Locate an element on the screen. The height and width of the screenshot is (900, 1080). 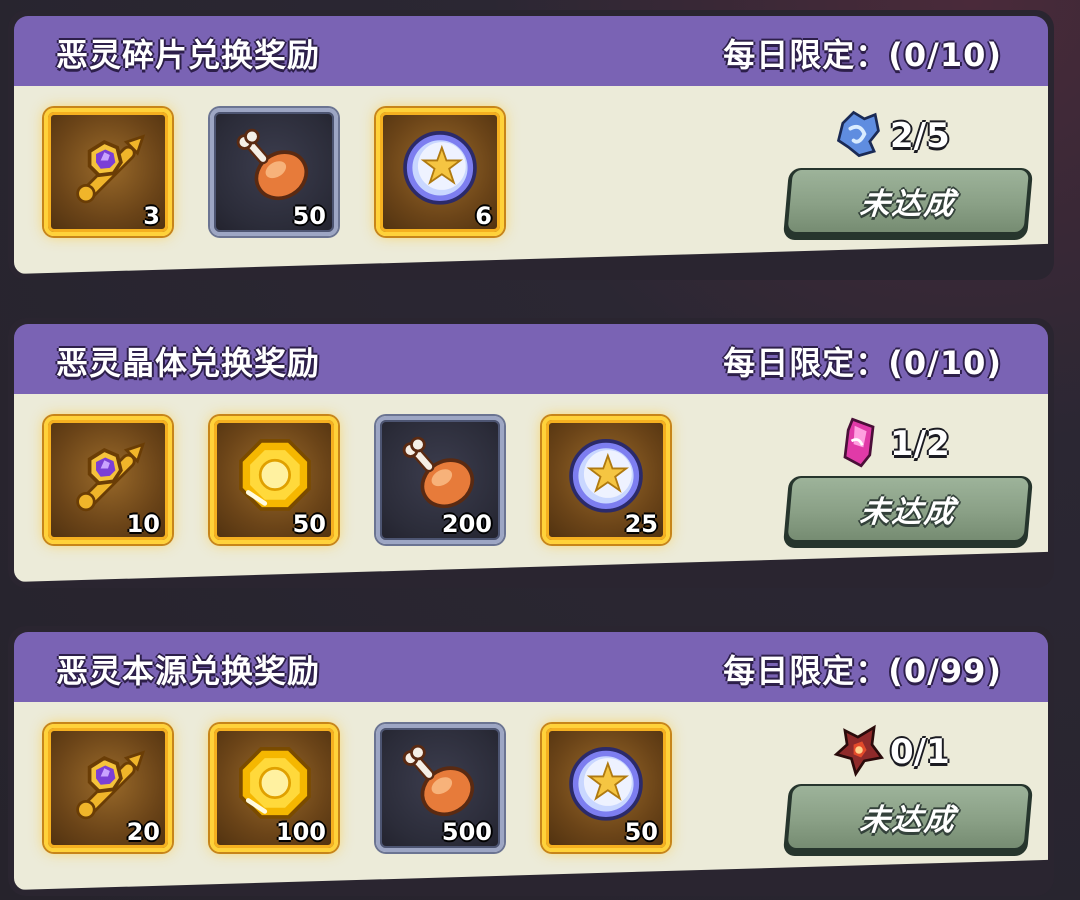
progress-count: 0/1 is located at coordinates (920, 752).